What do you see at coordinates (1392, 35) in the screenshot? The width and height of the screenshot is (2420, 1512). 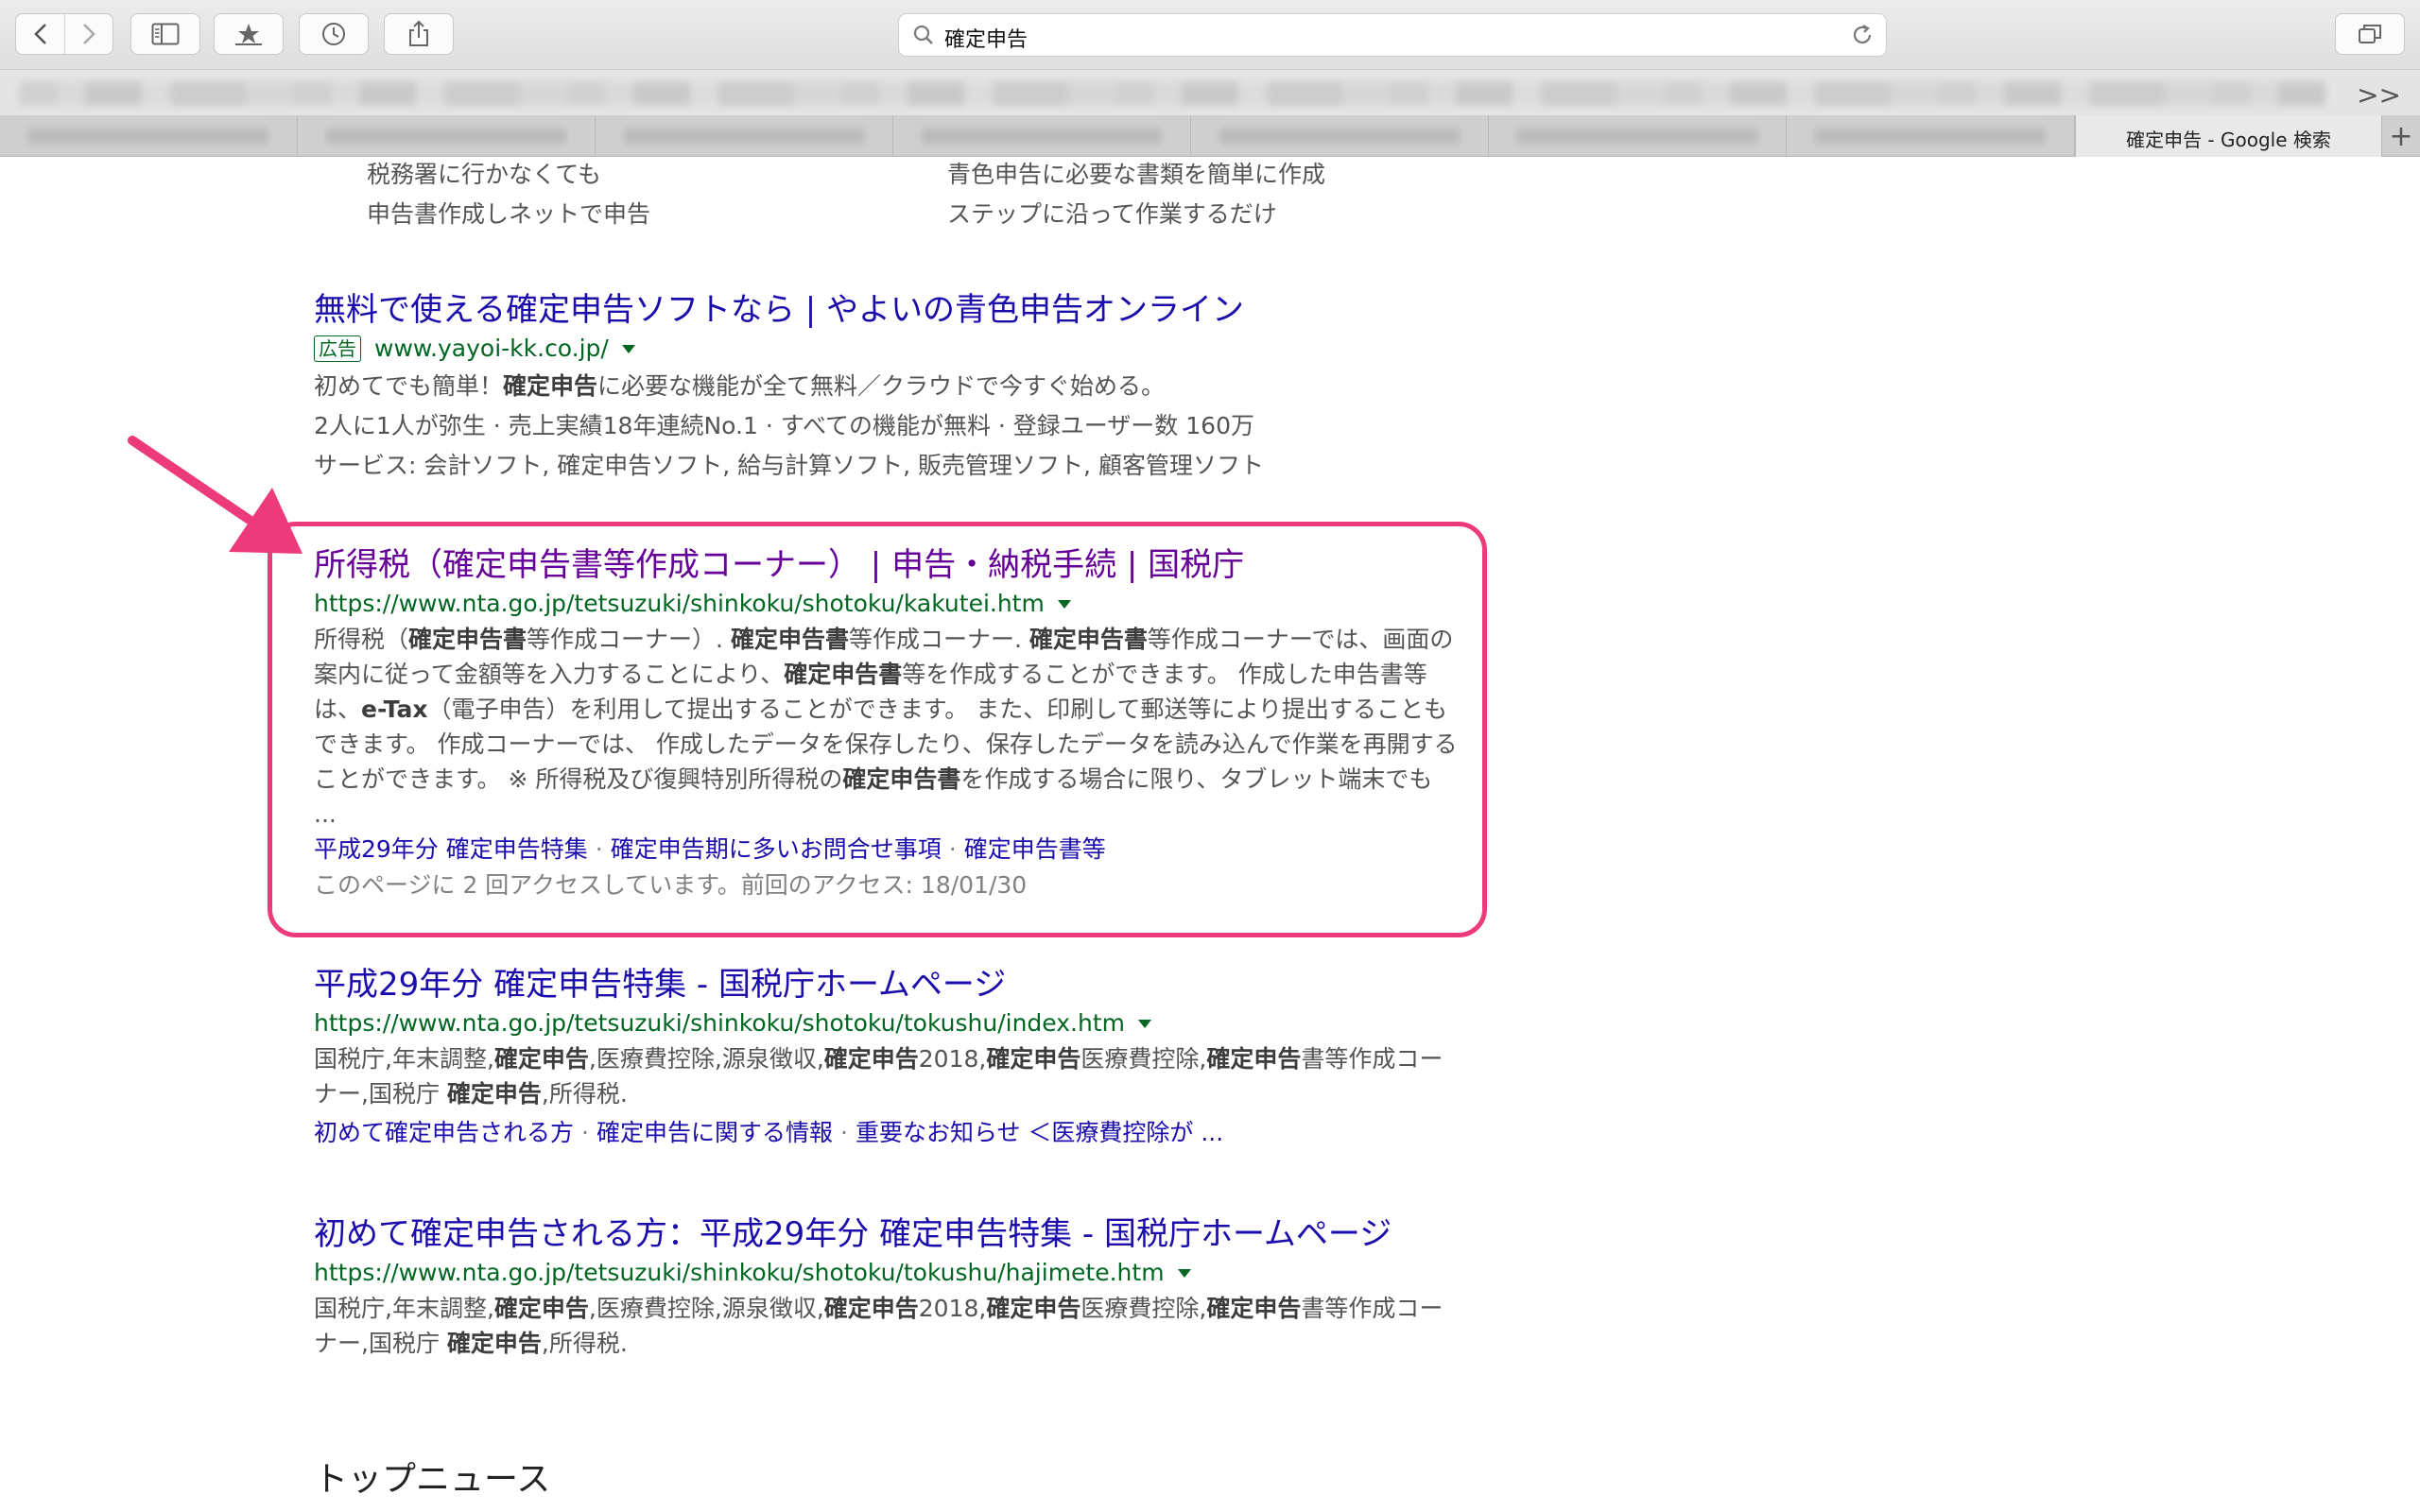 I see `address-bar: 確定申告` at bounding box center [1392, 35].